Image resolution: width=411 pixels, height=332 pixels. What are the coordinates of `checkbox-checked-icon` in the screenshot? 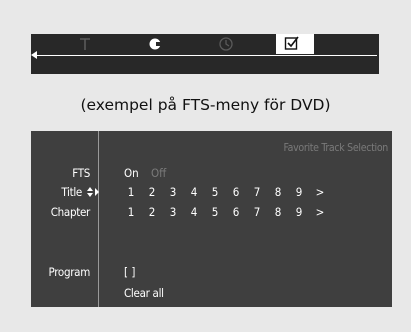 It's located at (293, 43).